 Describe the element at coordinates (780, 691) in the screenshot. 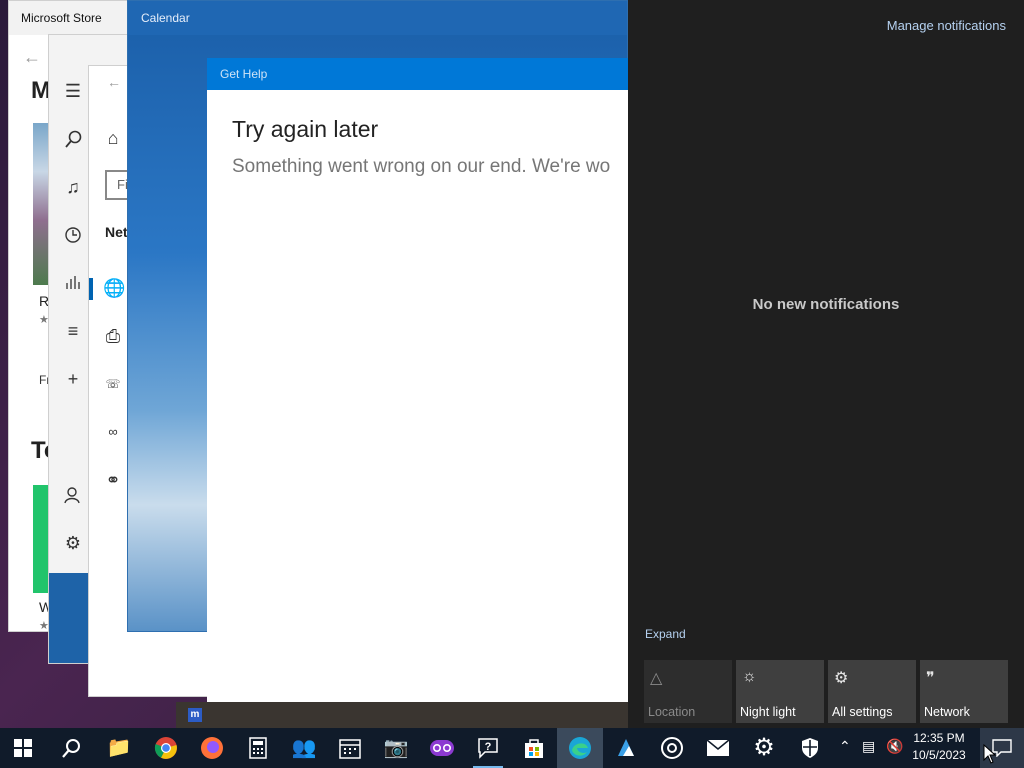

I see `quick-action-night-light: ☼ Night light` at that location.